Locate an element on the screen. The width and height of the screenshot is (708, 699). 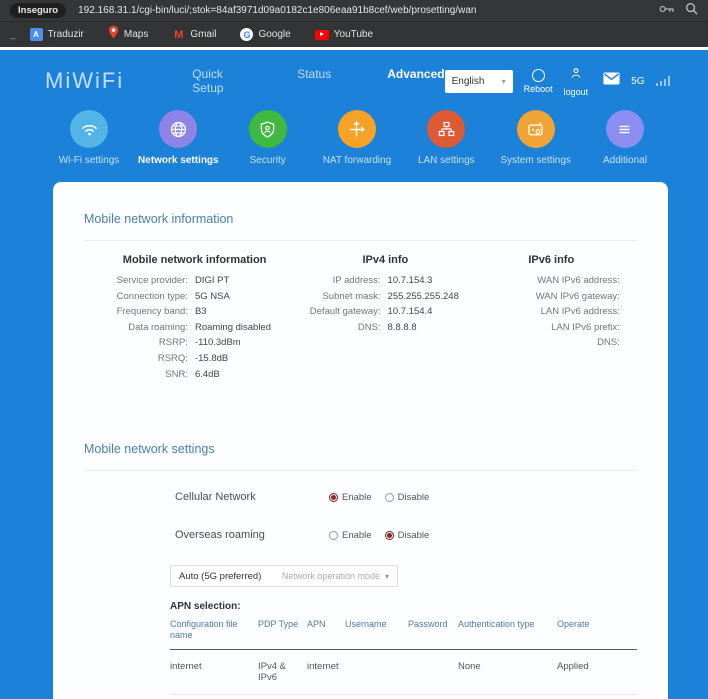
google-icon: G is located at coordinates (247, 34).